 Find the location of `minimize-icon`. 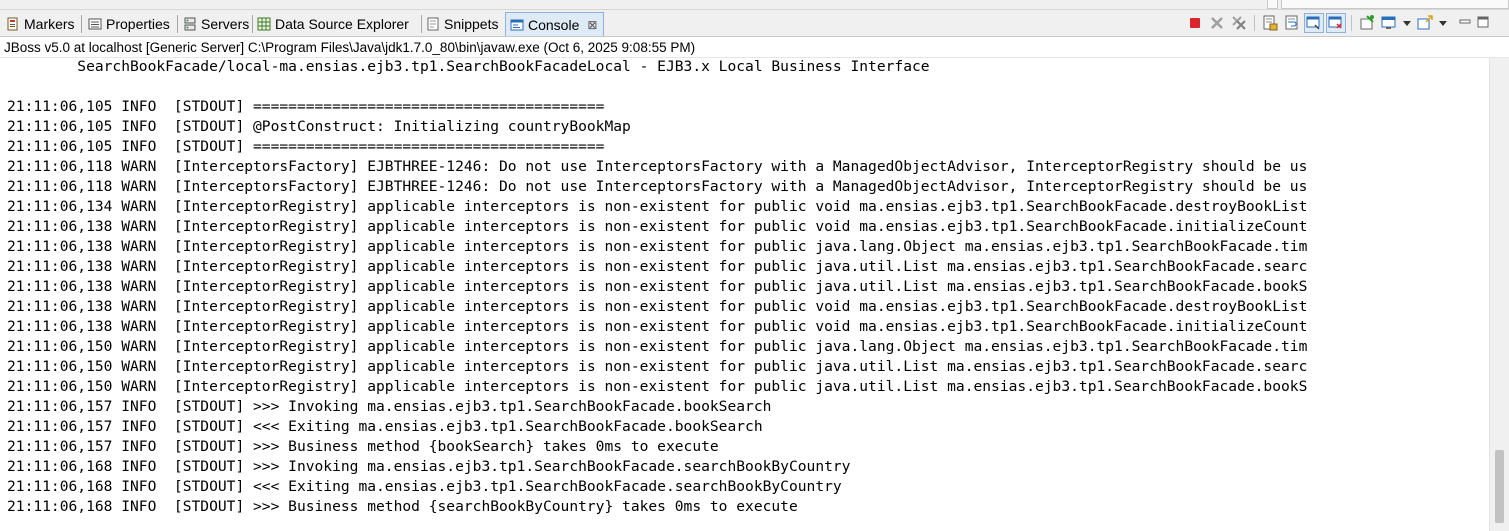

minimize-icon is located at coordinates (1465, 23).